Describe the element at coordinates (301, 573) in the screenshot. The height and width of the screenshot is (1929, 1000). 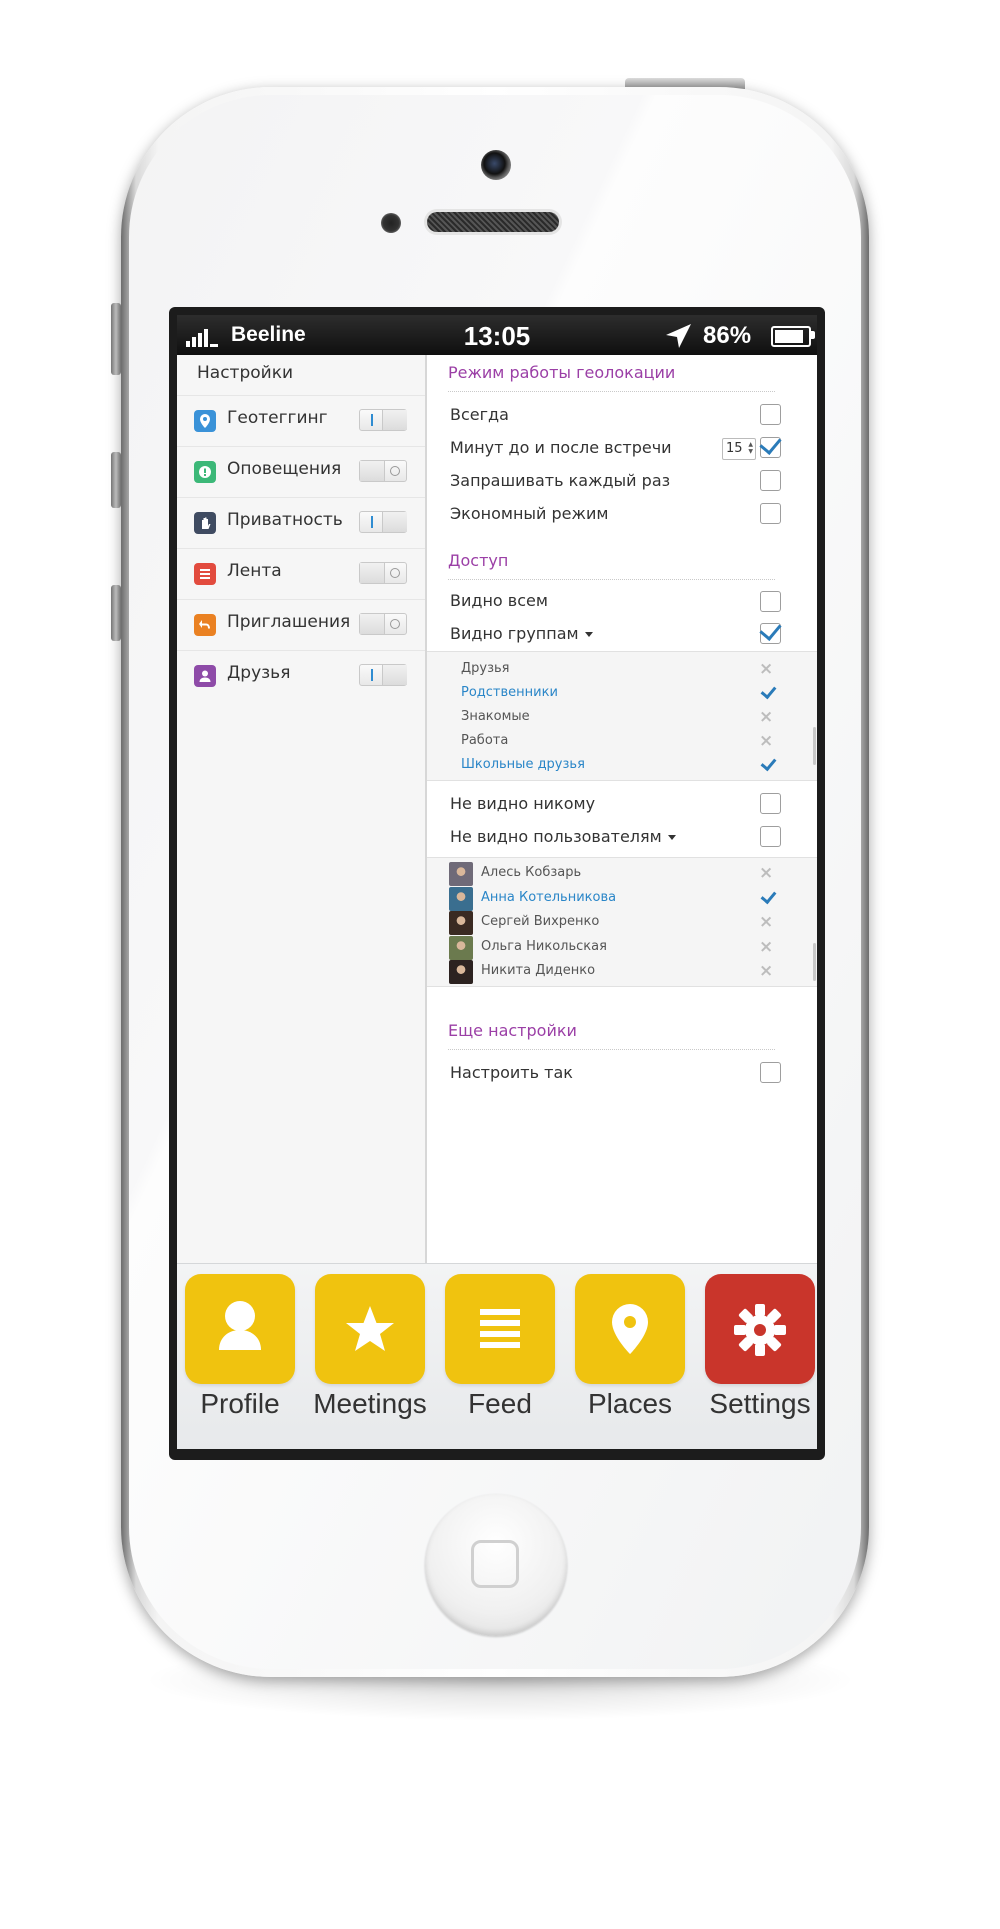
I see `sidebar-item: Лента` at that location.